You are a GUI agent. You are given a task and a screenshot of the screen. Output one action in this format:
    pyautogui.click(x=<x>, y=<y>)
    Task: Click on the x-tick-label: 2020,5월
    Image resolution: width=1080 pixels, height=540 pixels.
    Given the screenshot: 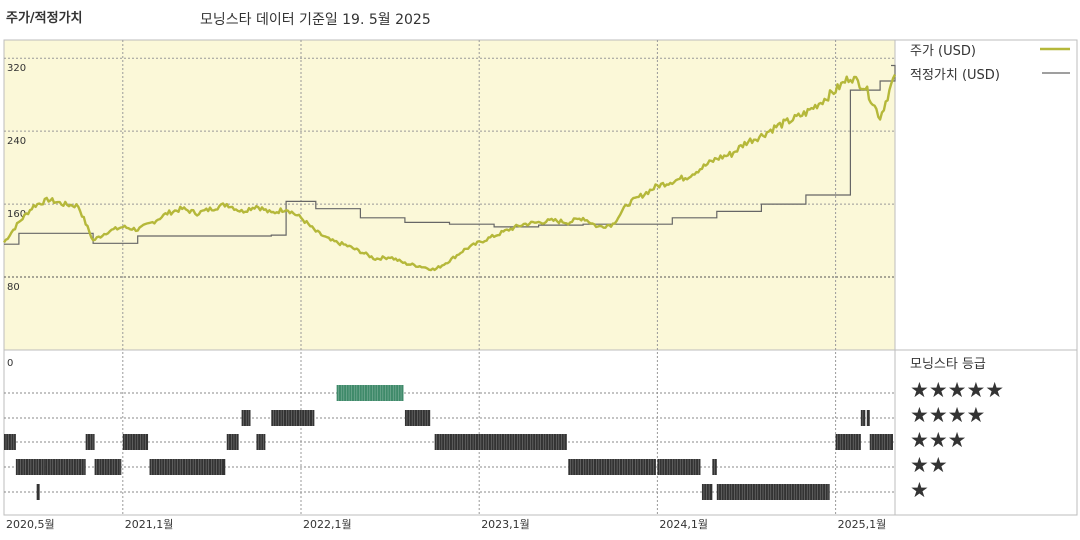 What is the action you would take?
    pyautogui.click(x=30, y=524)
    